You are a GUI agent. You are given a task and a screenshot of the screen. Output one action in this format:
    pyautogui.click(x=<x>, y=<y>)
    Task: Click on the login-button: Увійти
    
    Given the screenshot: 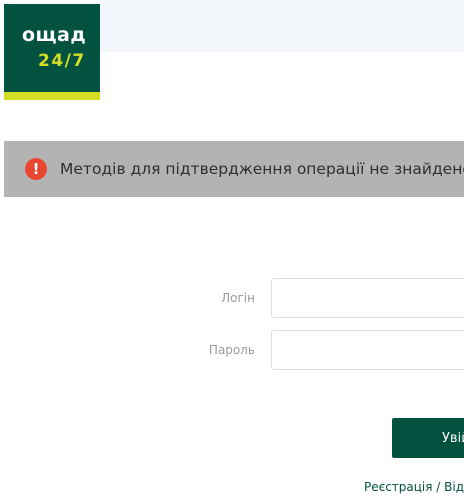 What is the action you would take?
    pyautogui.click(x=428, y=438)
    